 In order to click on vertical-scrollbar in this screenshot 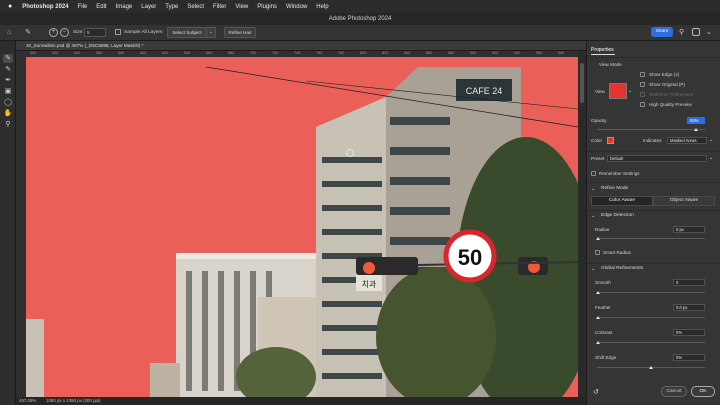, I will do `click(582, 224)`.